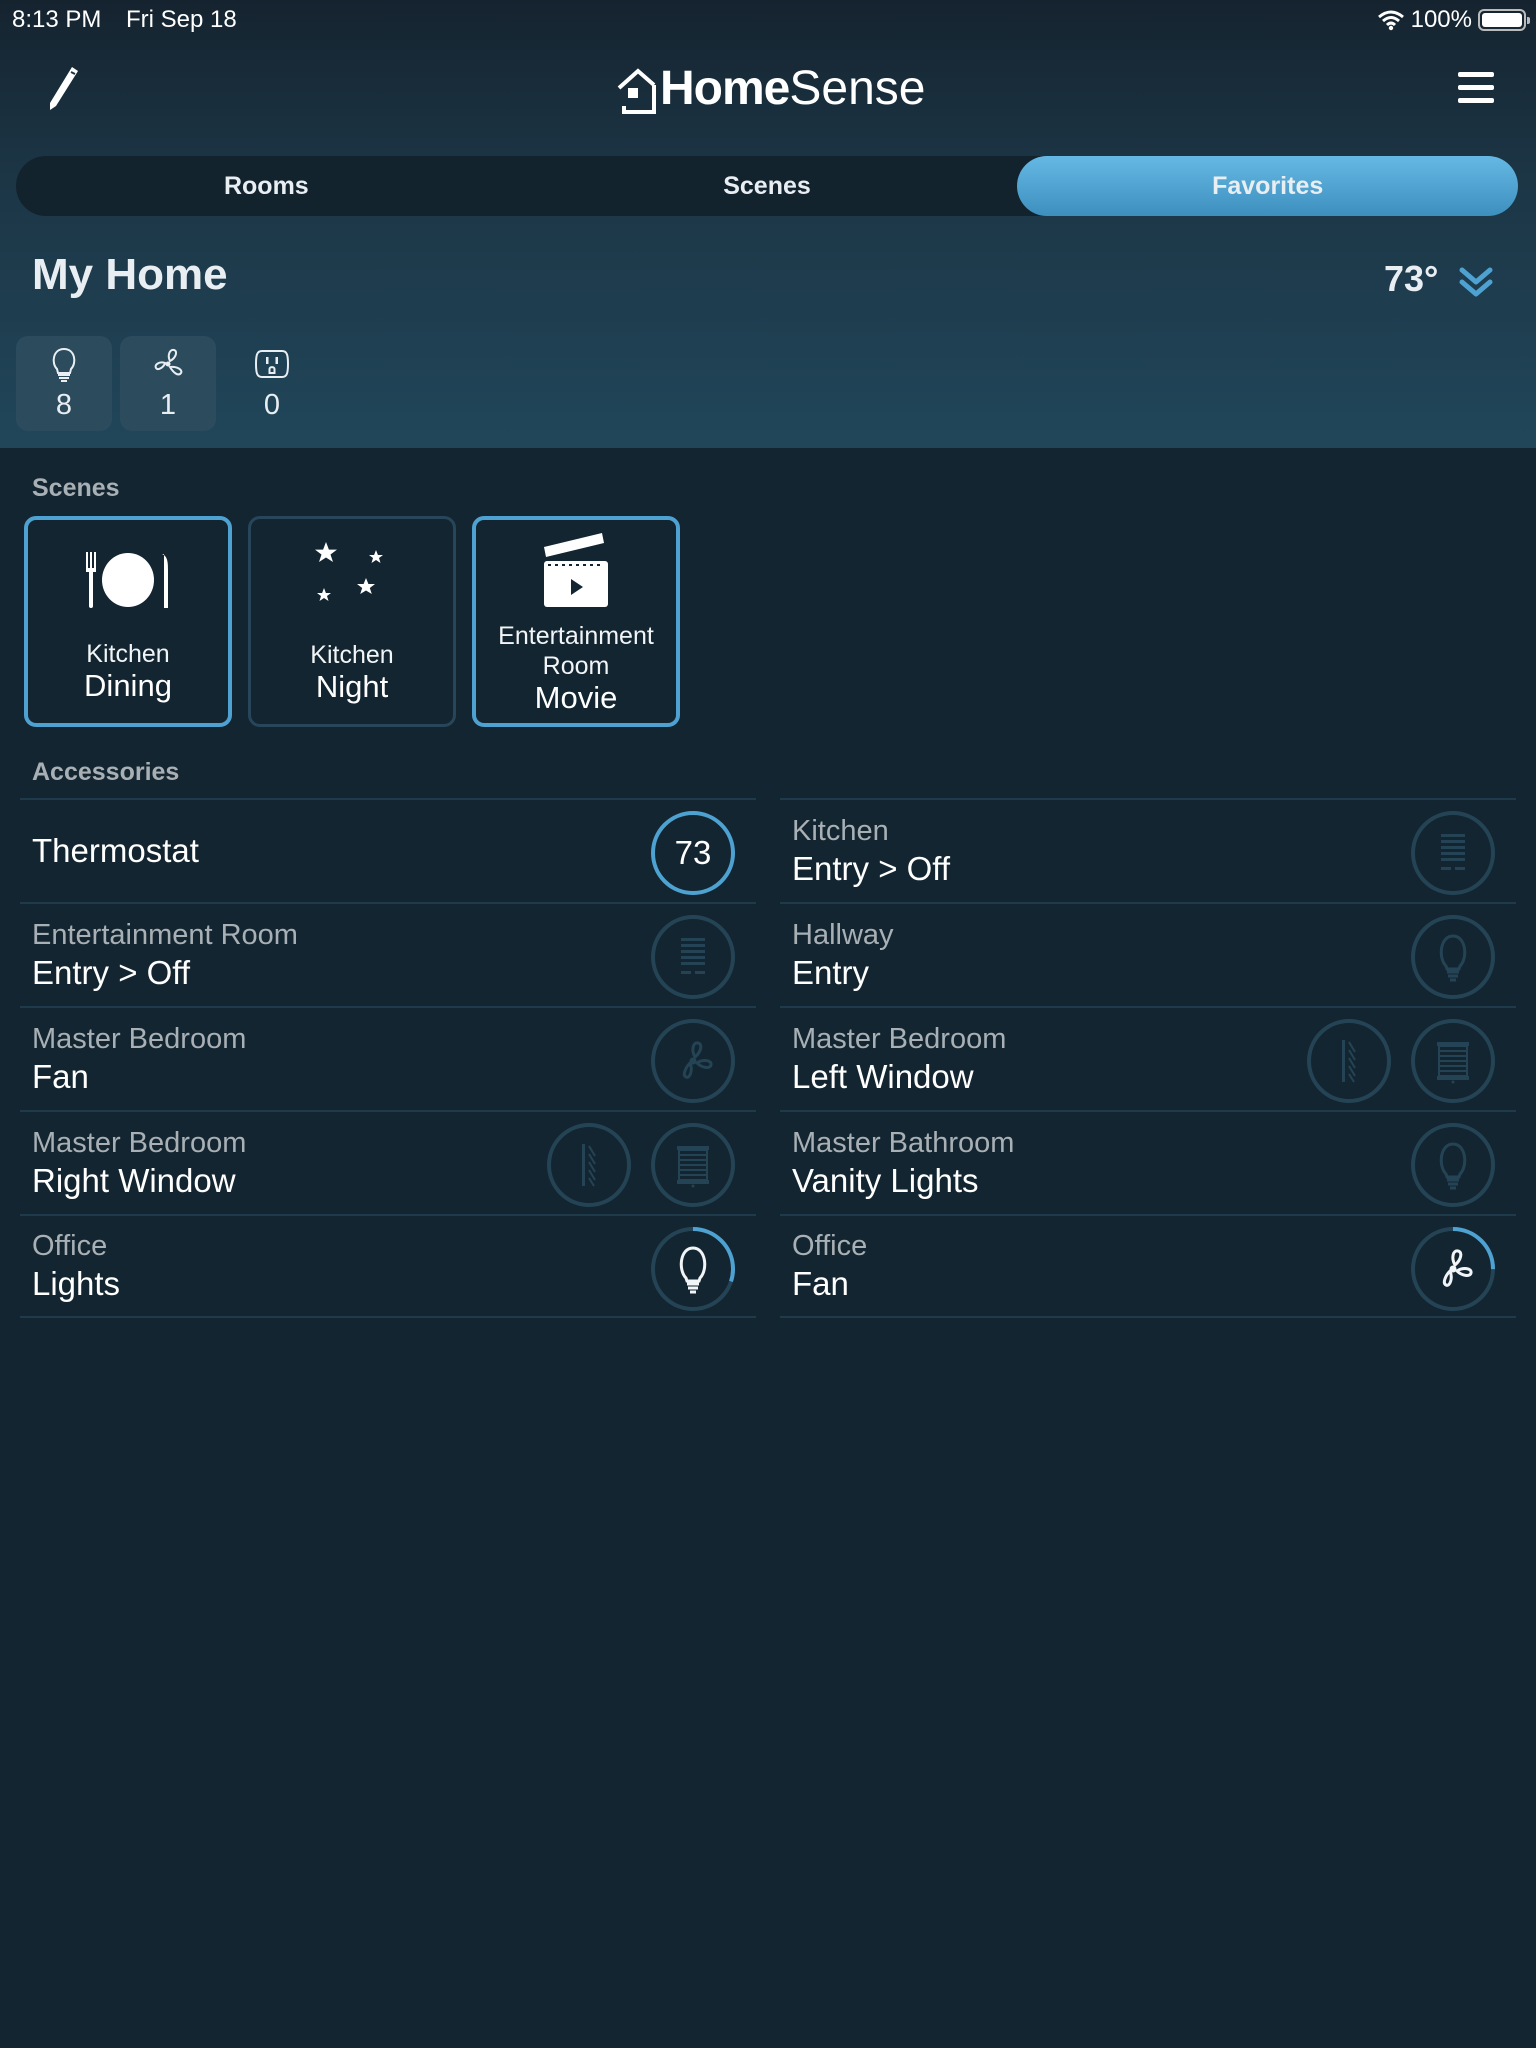 The image size is (1536, 2048). I want to click on accessories-section-label: Accessories, so click(106, 772).